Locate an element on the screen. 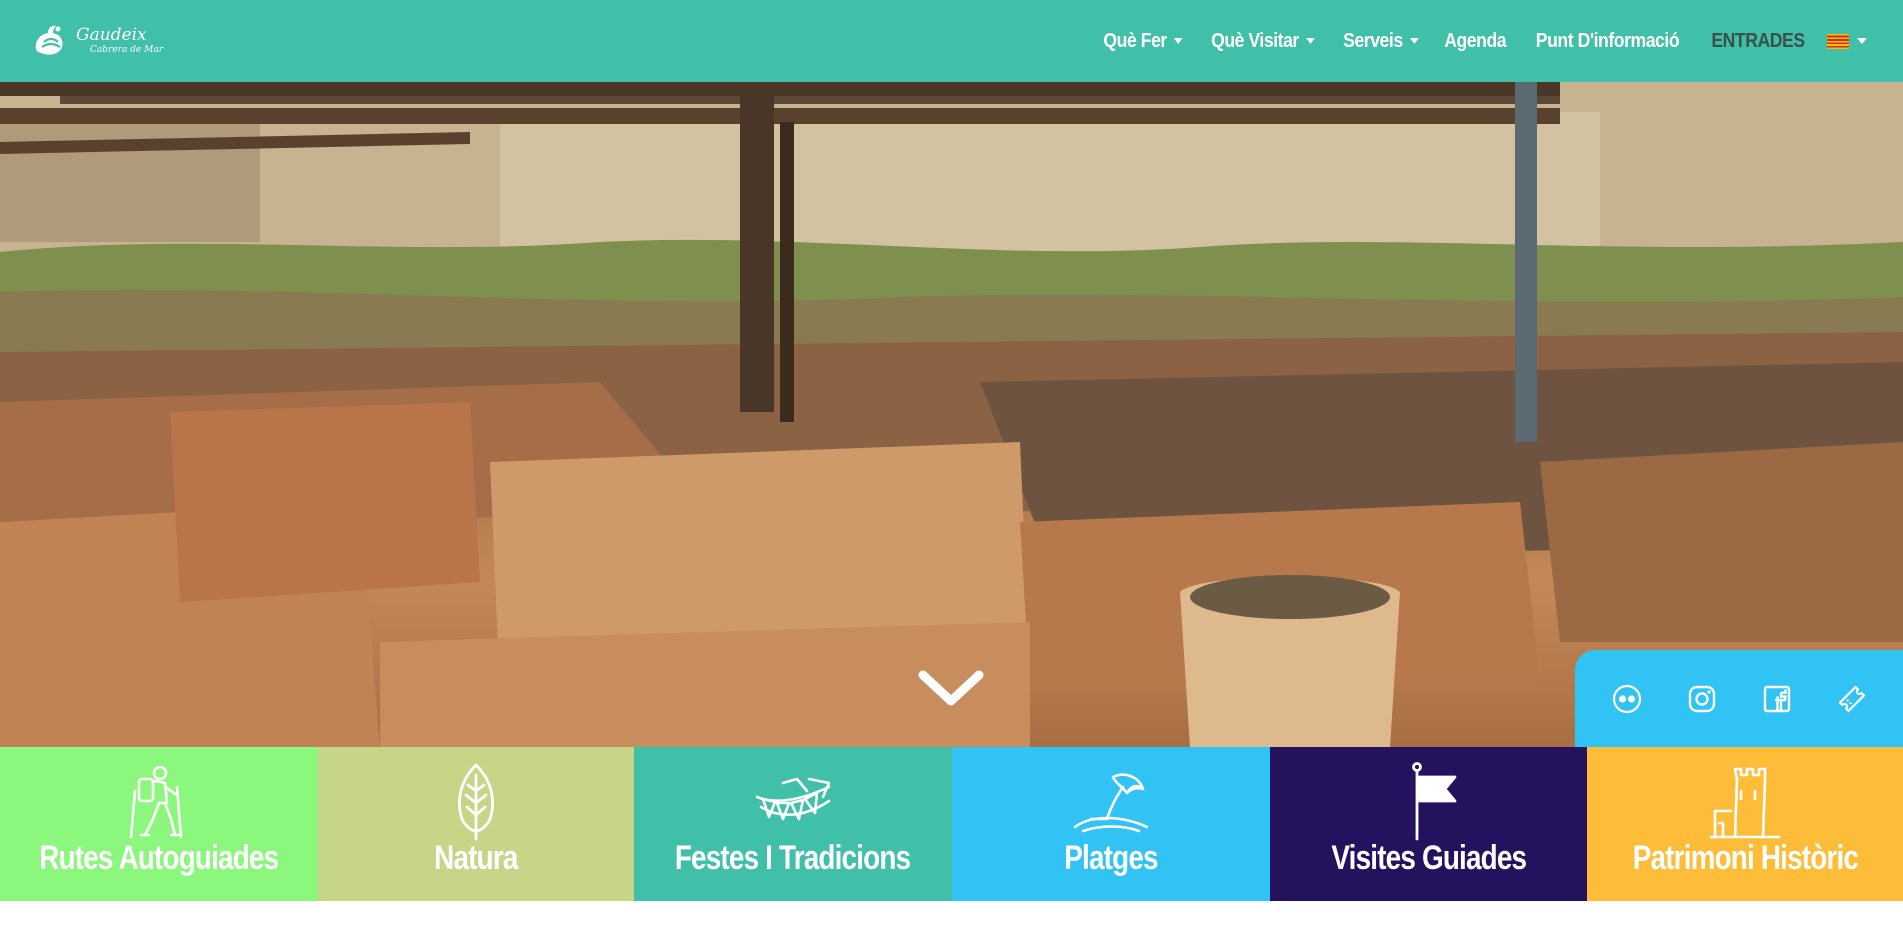 The image size is (1903, 927). tile-label: Patrimoni Històric is located at coordinates (1745, 858).